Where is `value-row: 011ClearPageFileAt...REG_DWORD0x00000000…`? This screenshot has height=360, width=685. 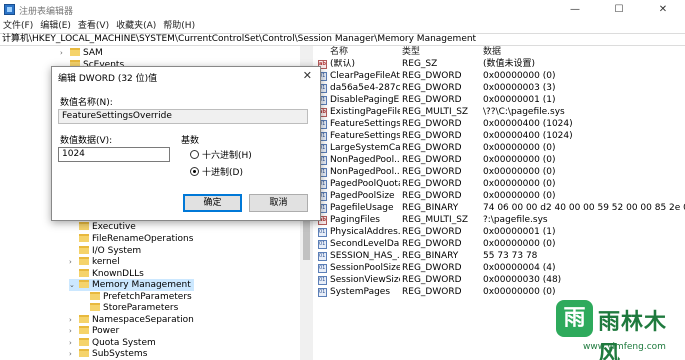 value-row: 011ClearPageFileAt...REG_DWORD0x00000000… is located at coordinates (499, 76).